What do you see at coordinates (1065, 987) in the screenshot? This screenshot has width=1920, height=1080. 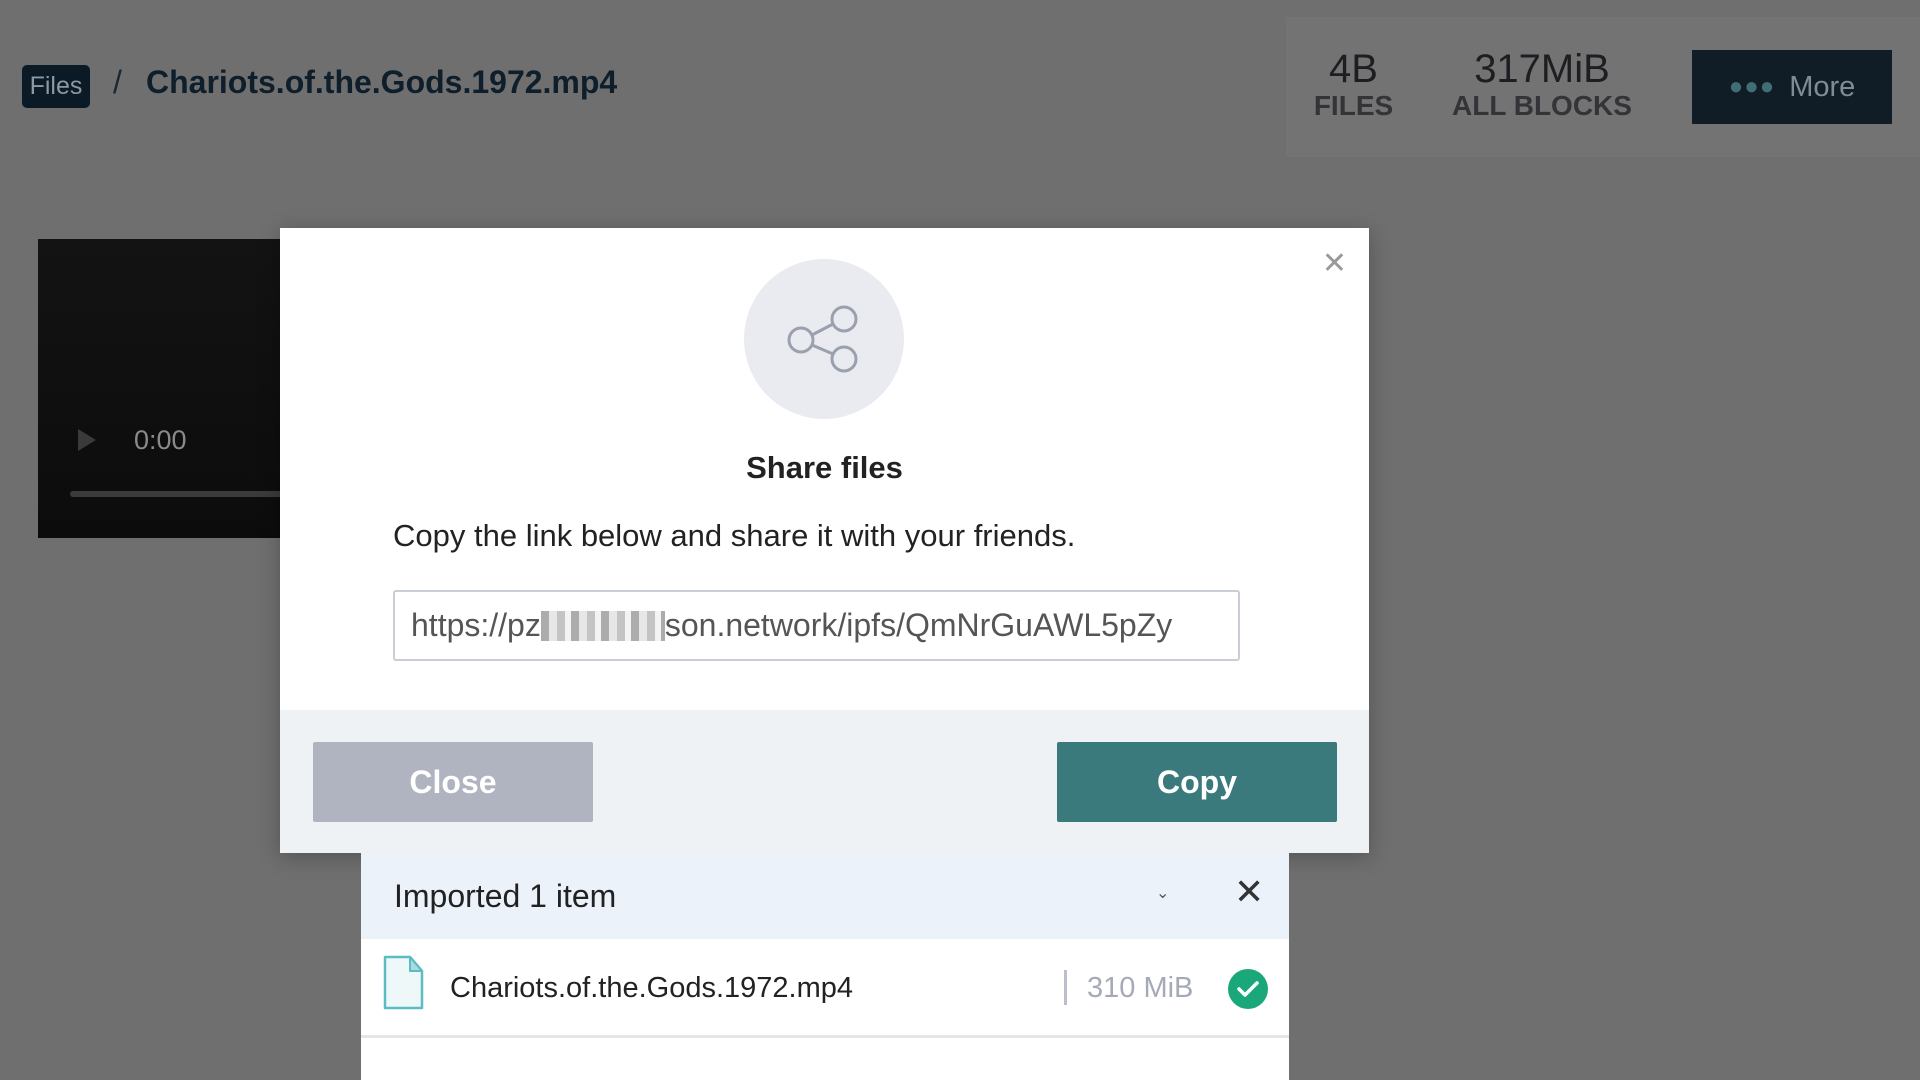 I see `divider` at bounding box center [1065, 987].